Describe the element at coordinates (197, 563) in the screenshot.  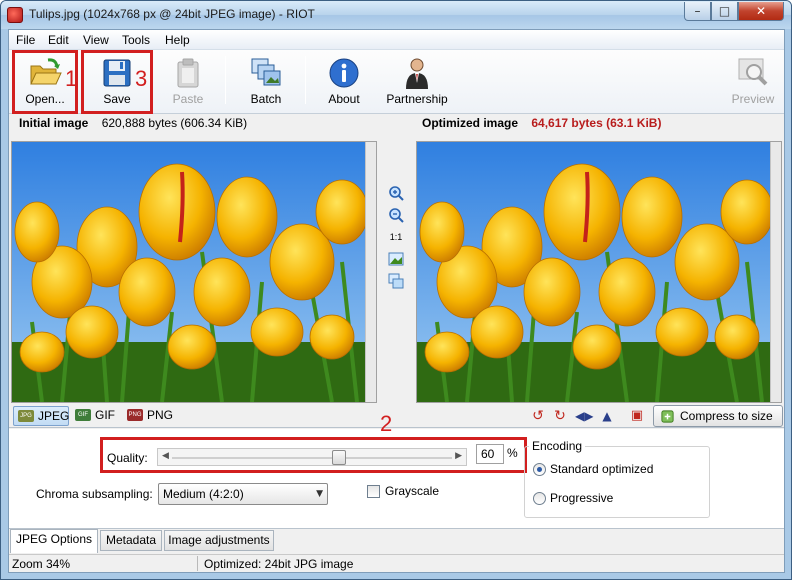
I see `status-divider` at that location.